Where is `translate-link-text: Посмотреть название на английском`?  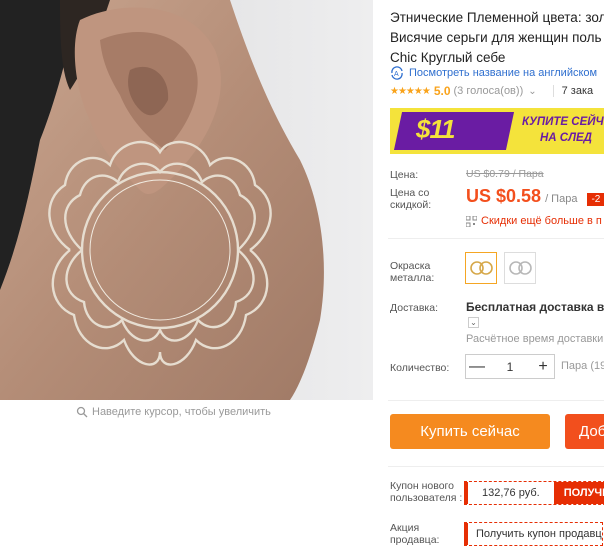 translate-link-text: Посмотреть название на английском is located at coordinates (503, 73).